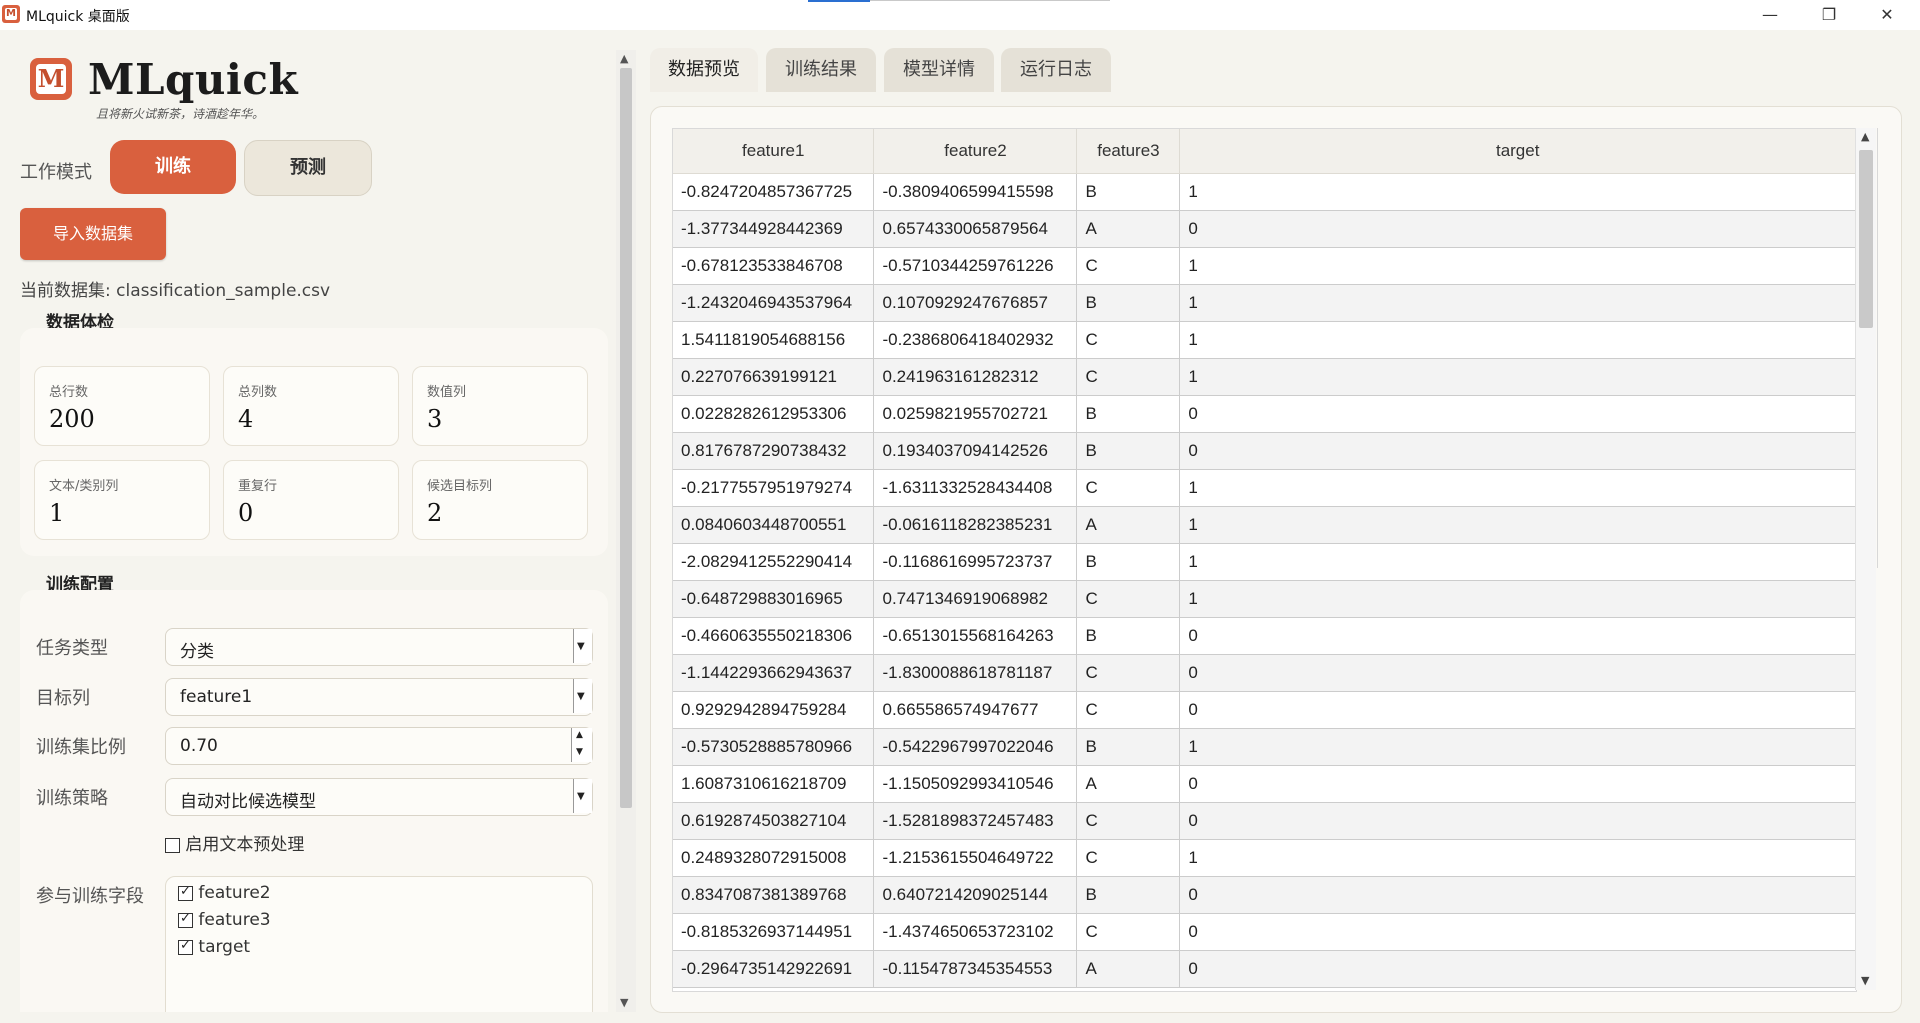  What do you see at coordinates (975, 488) in the screenshot?
I see `table-cell: -1.6311332528434408` at bounding box center [975, 488].